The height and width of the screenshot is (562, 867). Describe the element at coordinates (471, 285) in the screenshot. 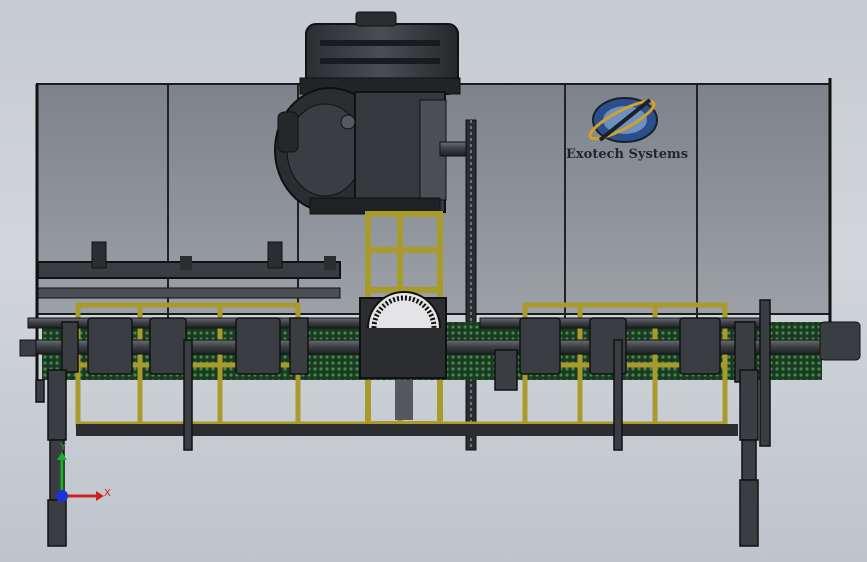

I see `drive-chain` at that location.